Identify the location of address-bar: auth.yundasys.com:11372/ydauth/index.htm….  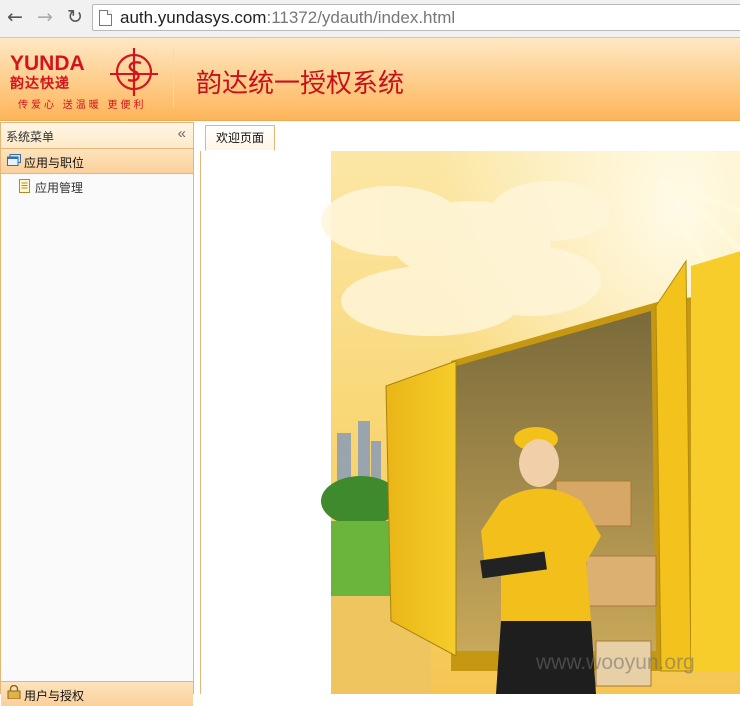
(416, 17).